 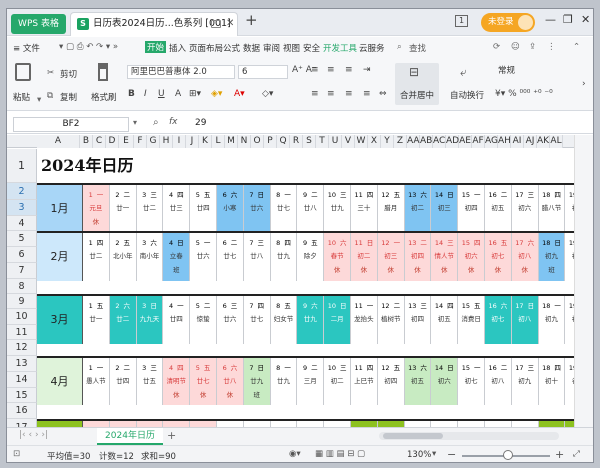 What do you see at coordinates (471, 381) in the screenshot?
I see `day-cell: 15 一初七` at bounding box center [471, 381].